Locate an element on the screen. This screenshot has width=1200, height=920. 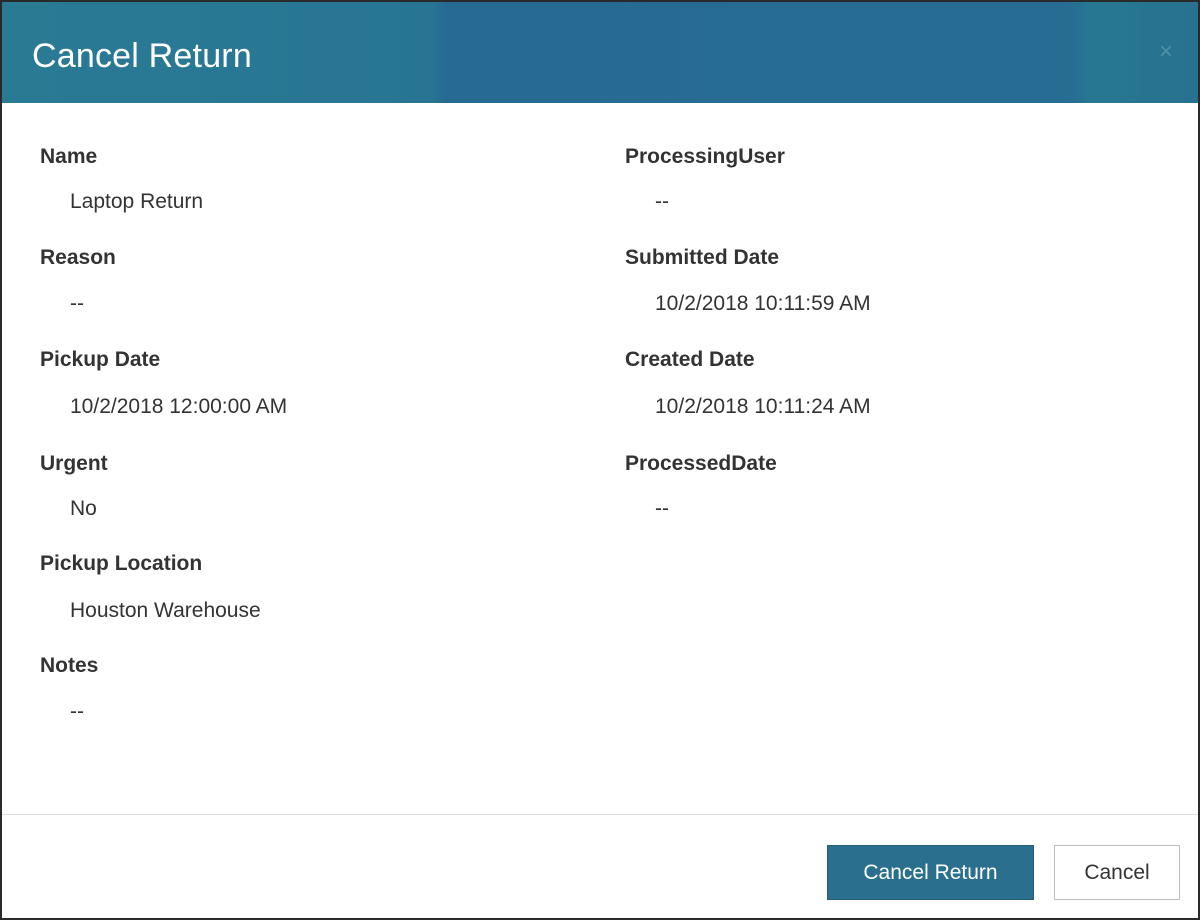
field-label-submitted-date: Submitted Date is located at coordinates (702, 257).